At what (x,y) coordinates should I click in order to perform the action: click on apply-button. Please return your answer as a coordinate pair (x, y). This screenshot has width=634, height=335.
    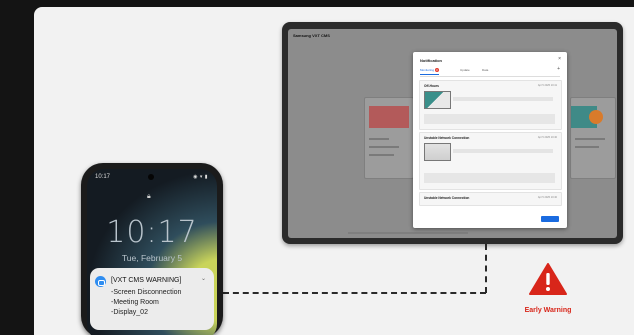
    Looking at the image, I should click on (550, 219).